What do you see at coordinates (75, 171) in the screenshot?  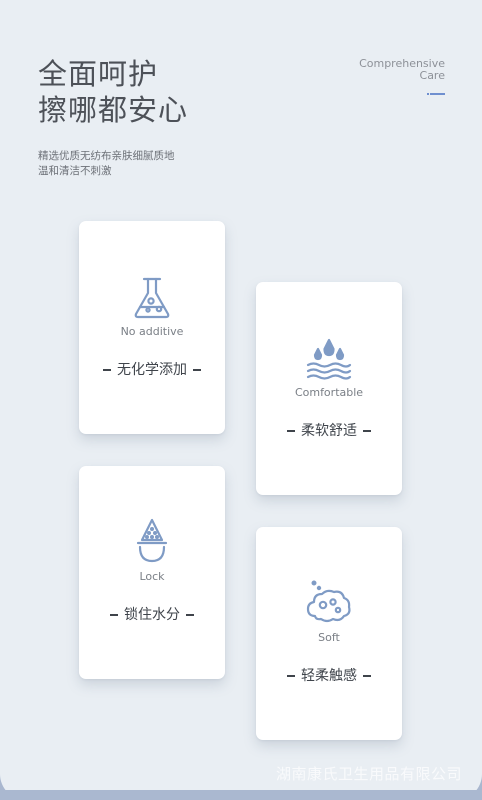 I see `description-line-2: 温和清洁不刺激` at bounding box center [75, 171].